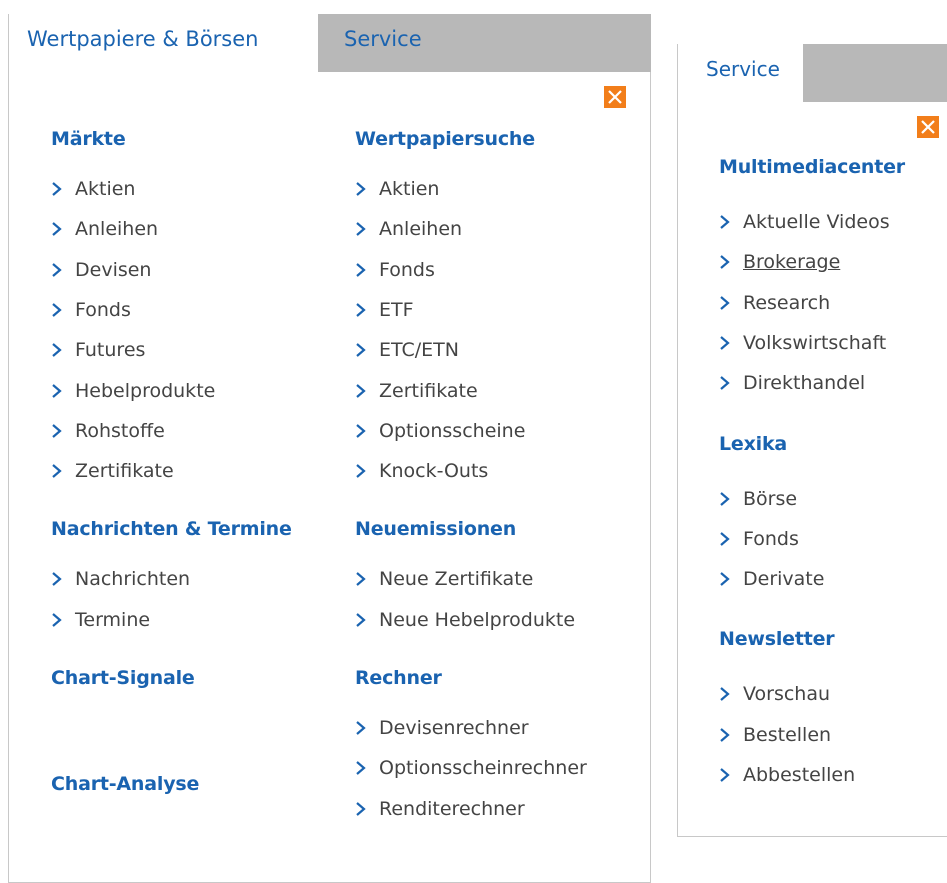  What do you see at coordinates (804, 383) in the screenshot?
I see `menu-link-label: Direkthandel` at bounding box center [804, 383].